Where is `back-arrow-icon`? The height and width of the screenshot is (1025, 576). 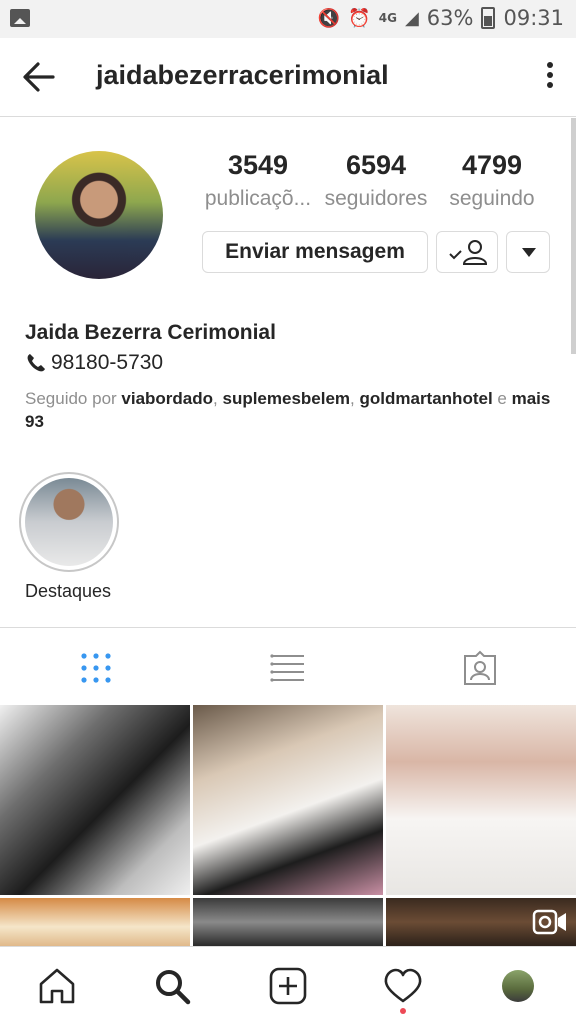 back-arrow-icon is located at coordinates (39, 77).